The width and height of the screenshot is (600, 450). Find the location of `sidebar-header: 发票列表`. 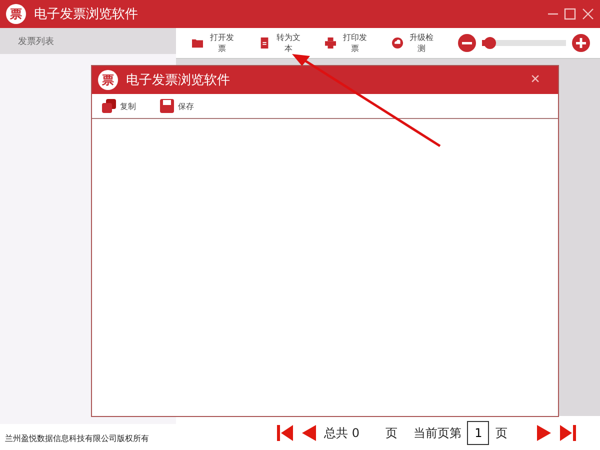

sidebar-header: 发票列表 is located at coordinates (88, 41).